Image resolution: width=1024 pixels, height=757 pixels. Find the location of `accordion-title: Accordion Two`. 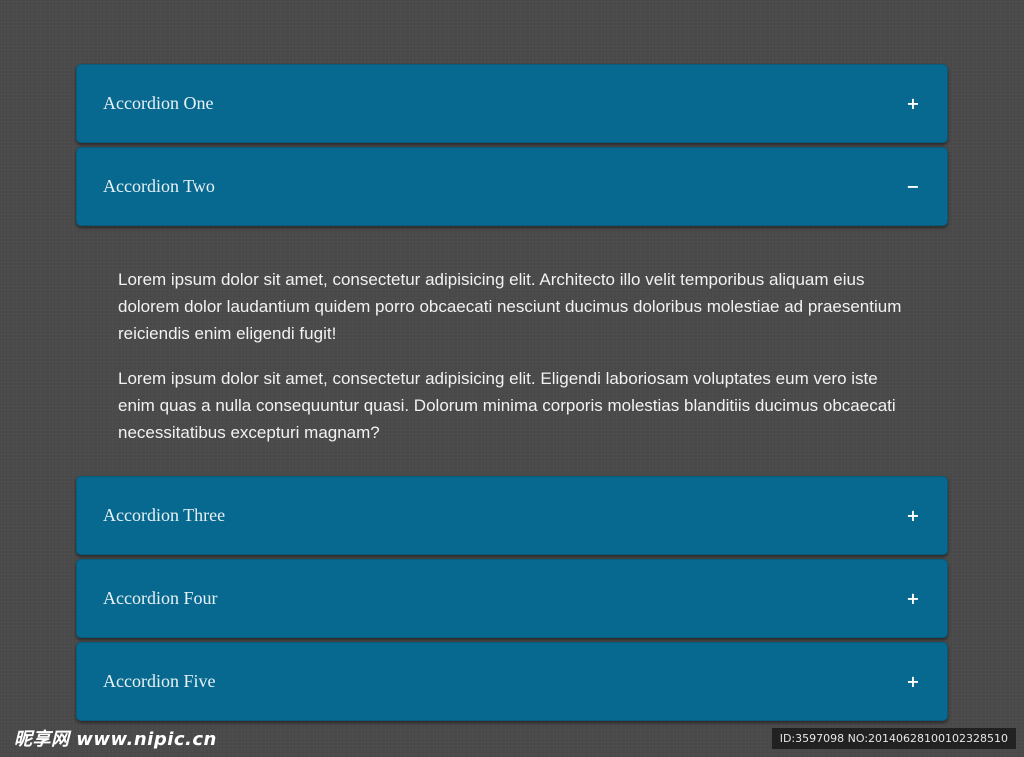

accordion-title: Accordion Two is located at coordinates (159, 186).